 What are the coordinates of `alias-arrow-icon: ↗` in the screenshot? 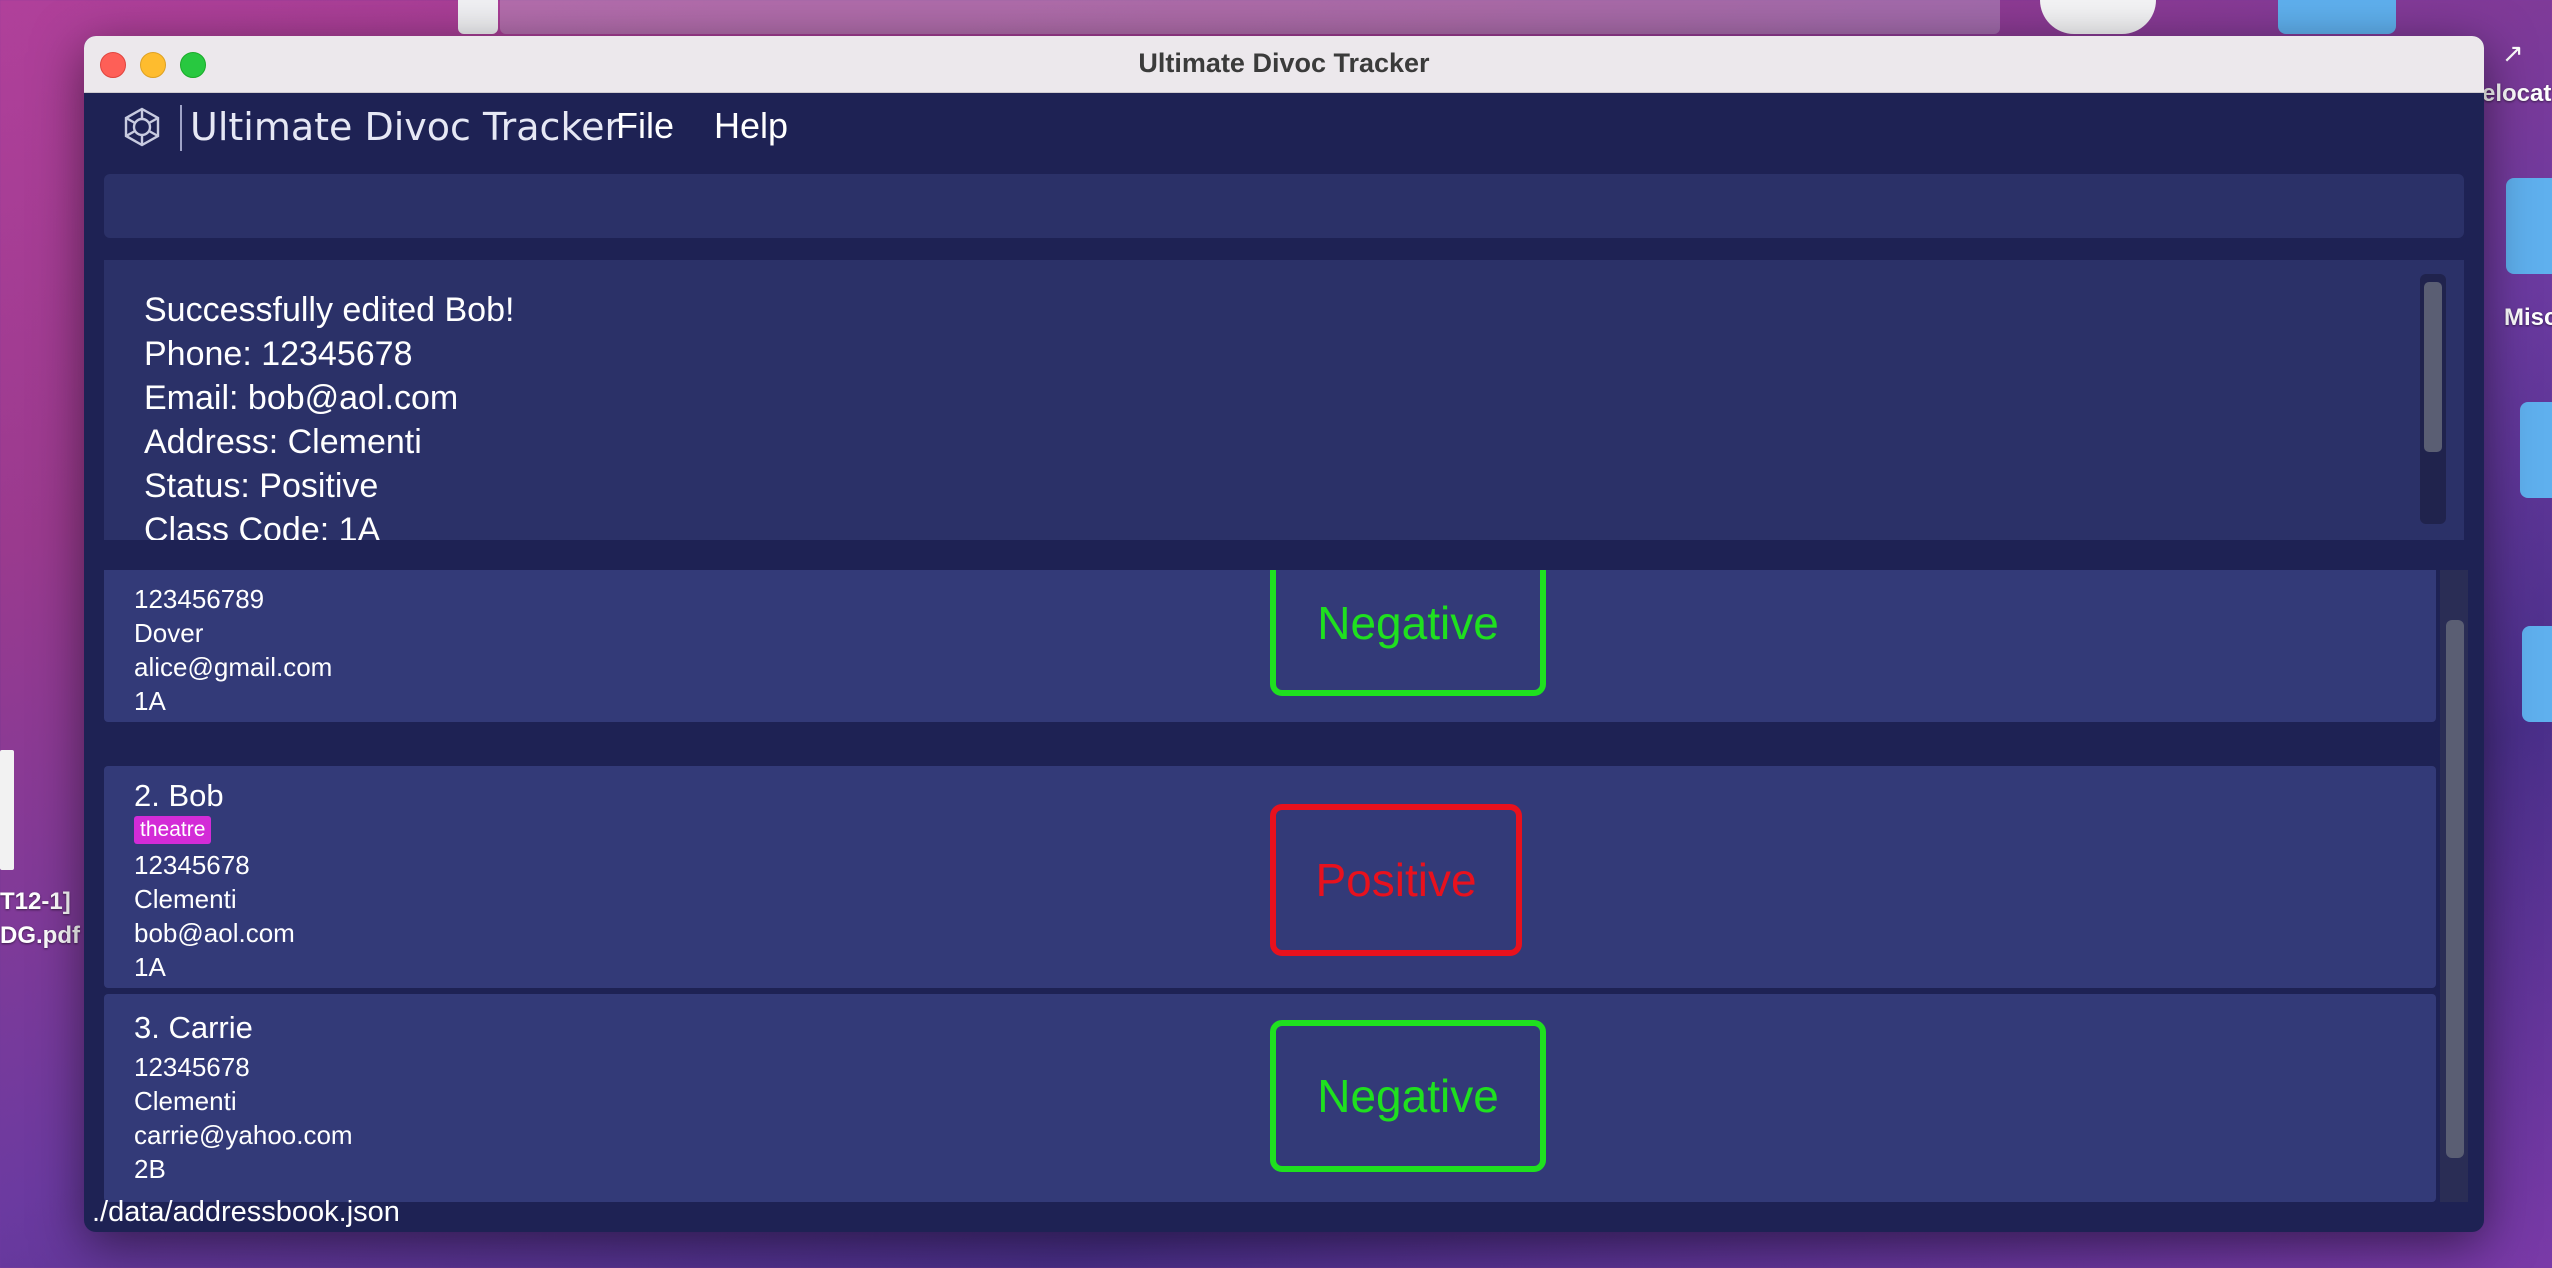 It's located at (2513, 53).